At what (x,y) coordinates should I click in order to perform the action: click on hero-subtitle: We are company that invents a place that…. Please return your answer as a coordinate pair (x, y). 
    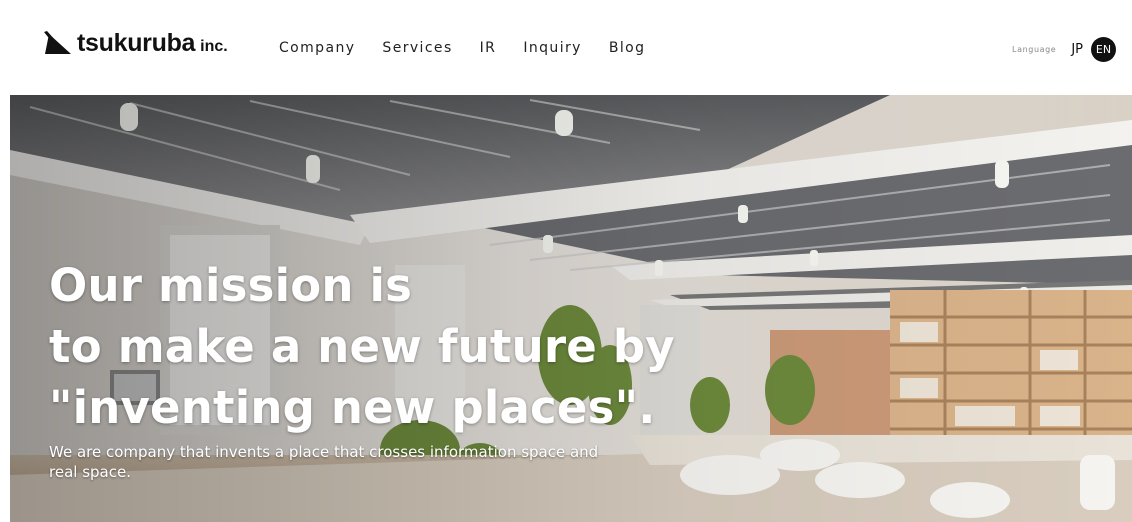
    Looking at the image, I should click on (324, 462).